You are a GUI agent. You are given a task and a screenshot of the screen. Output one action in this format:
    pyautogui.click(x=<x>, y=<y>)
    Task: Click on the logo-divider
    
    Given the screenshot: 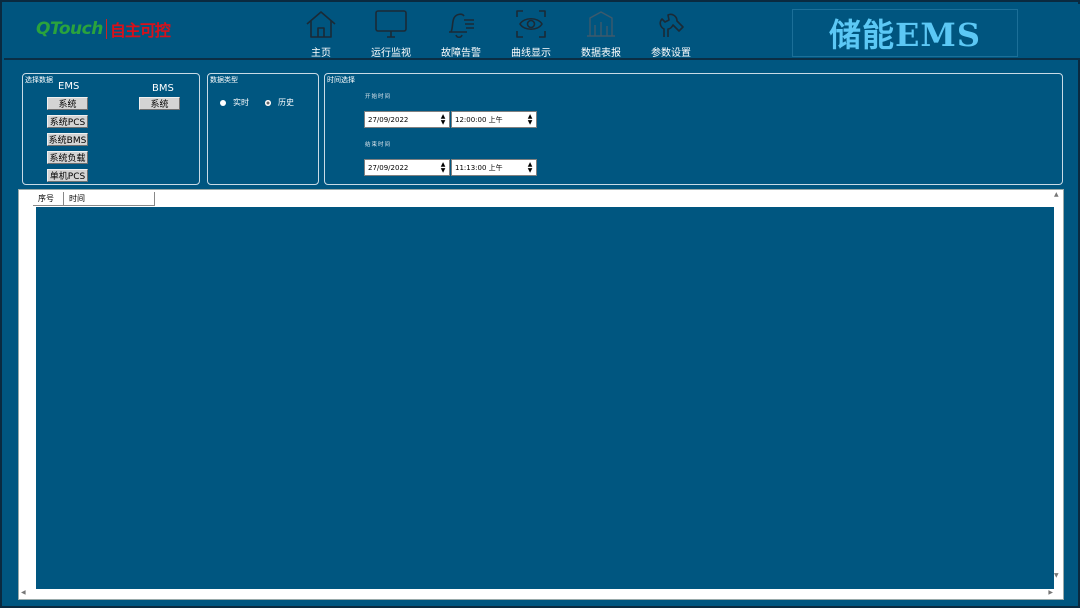 What is the action you would take?
    pyautogui.click(x=106, y=29)
    